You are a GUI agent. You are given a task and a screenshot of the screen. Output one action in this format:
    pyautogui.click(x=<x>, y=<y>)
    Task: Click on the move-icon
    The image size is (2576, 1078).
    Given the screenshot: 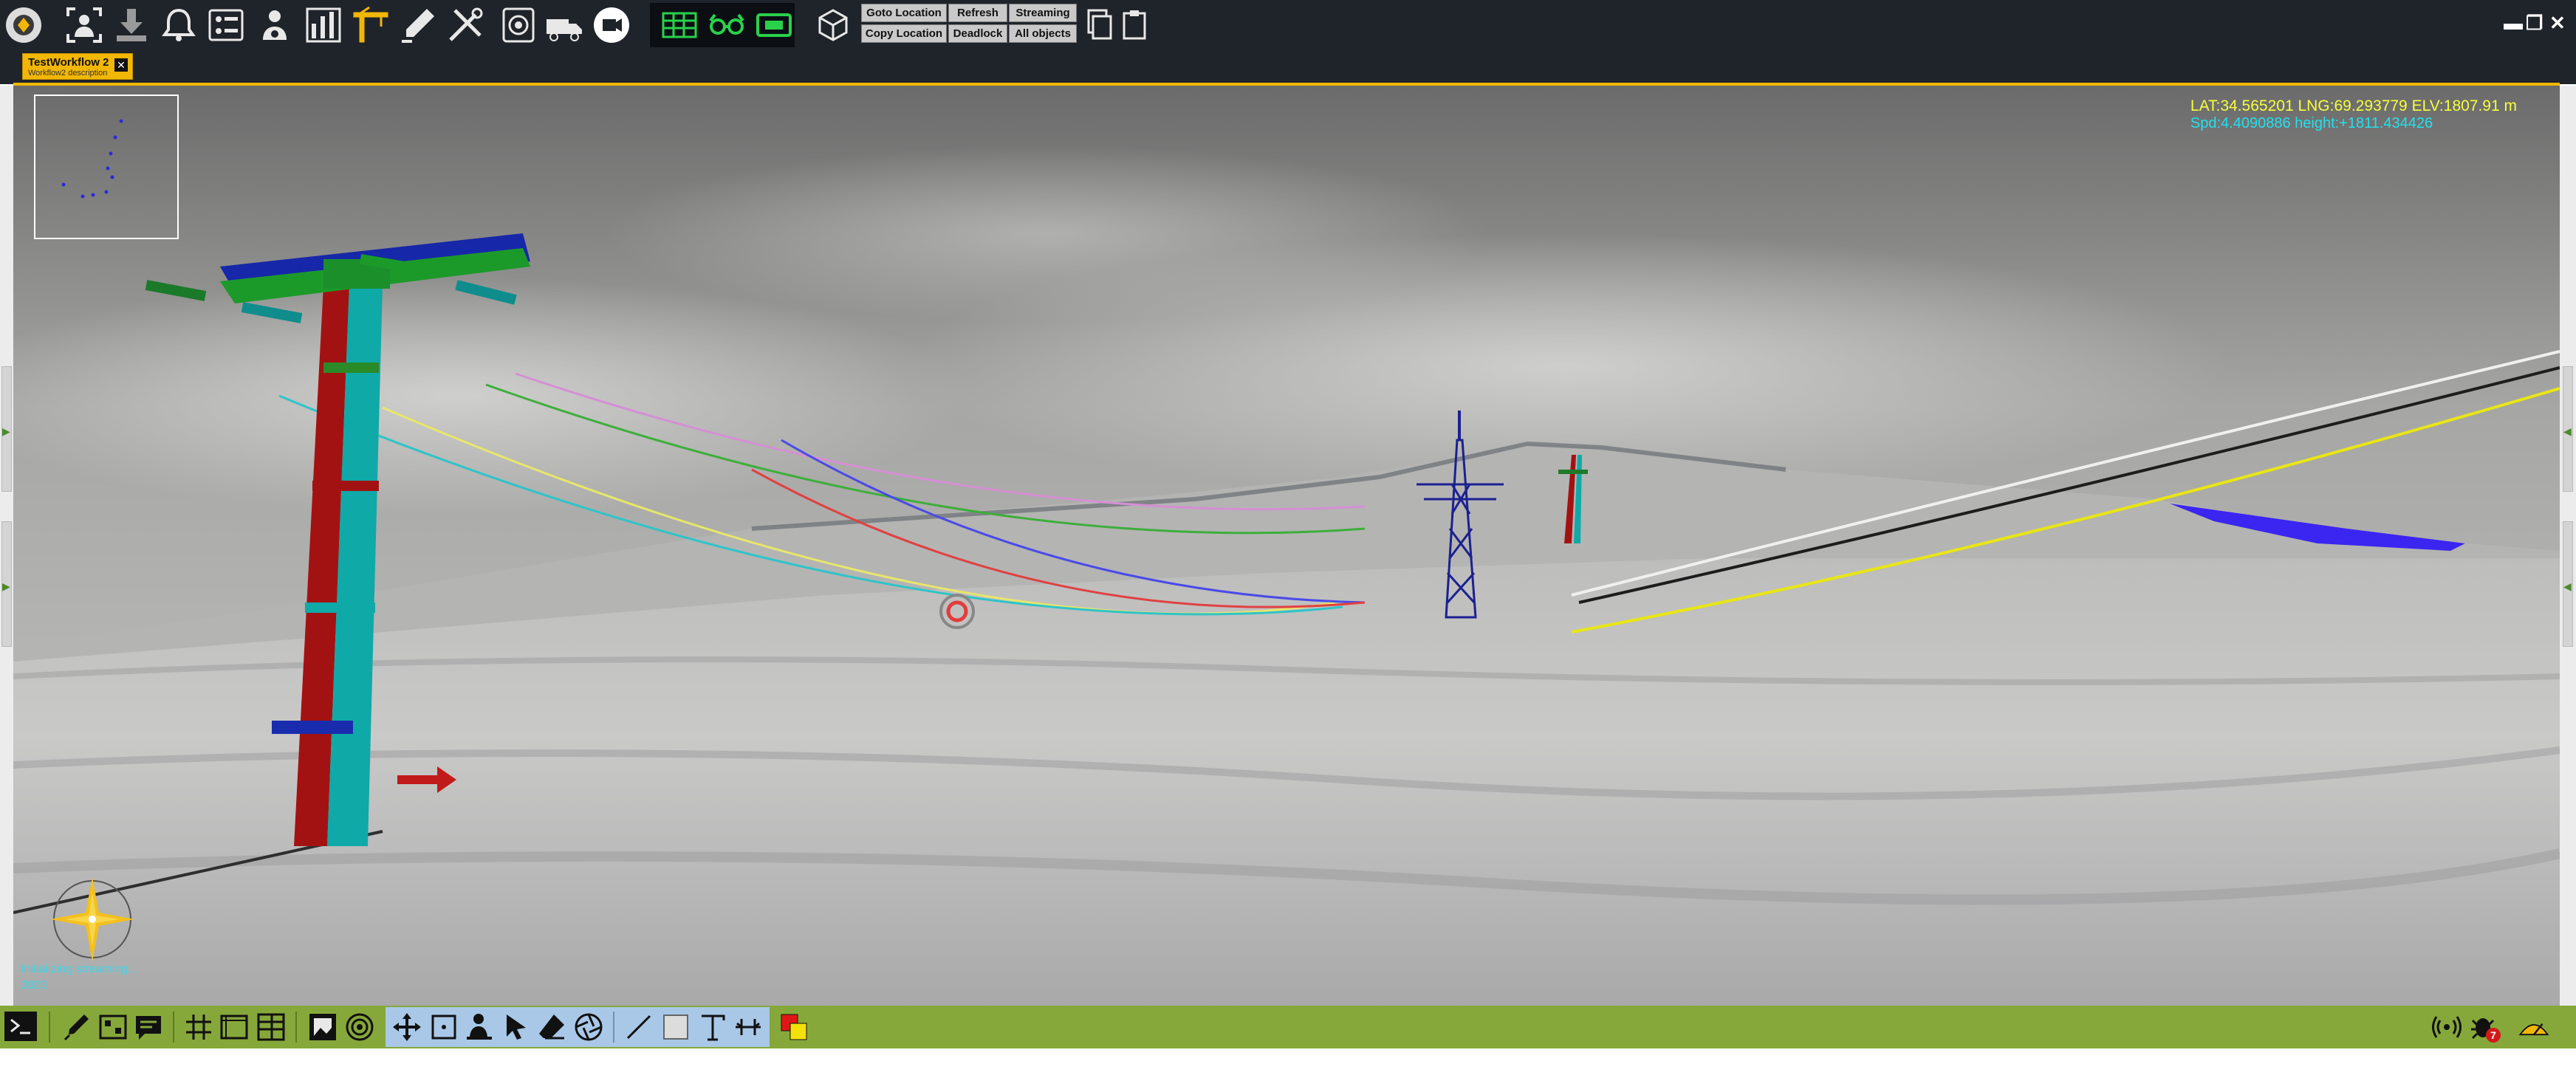 What is the action you would take?
    pyautogui.click(x=407, y=1027)
    